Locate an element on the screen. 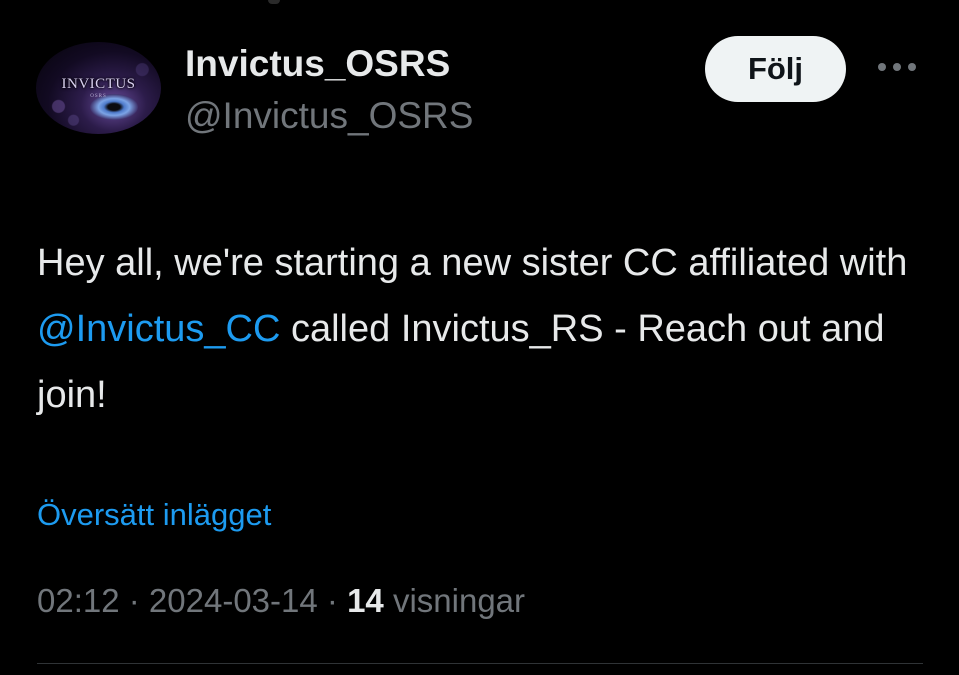  post-date: 2024-03-14 is located at coordinates (233, 600).